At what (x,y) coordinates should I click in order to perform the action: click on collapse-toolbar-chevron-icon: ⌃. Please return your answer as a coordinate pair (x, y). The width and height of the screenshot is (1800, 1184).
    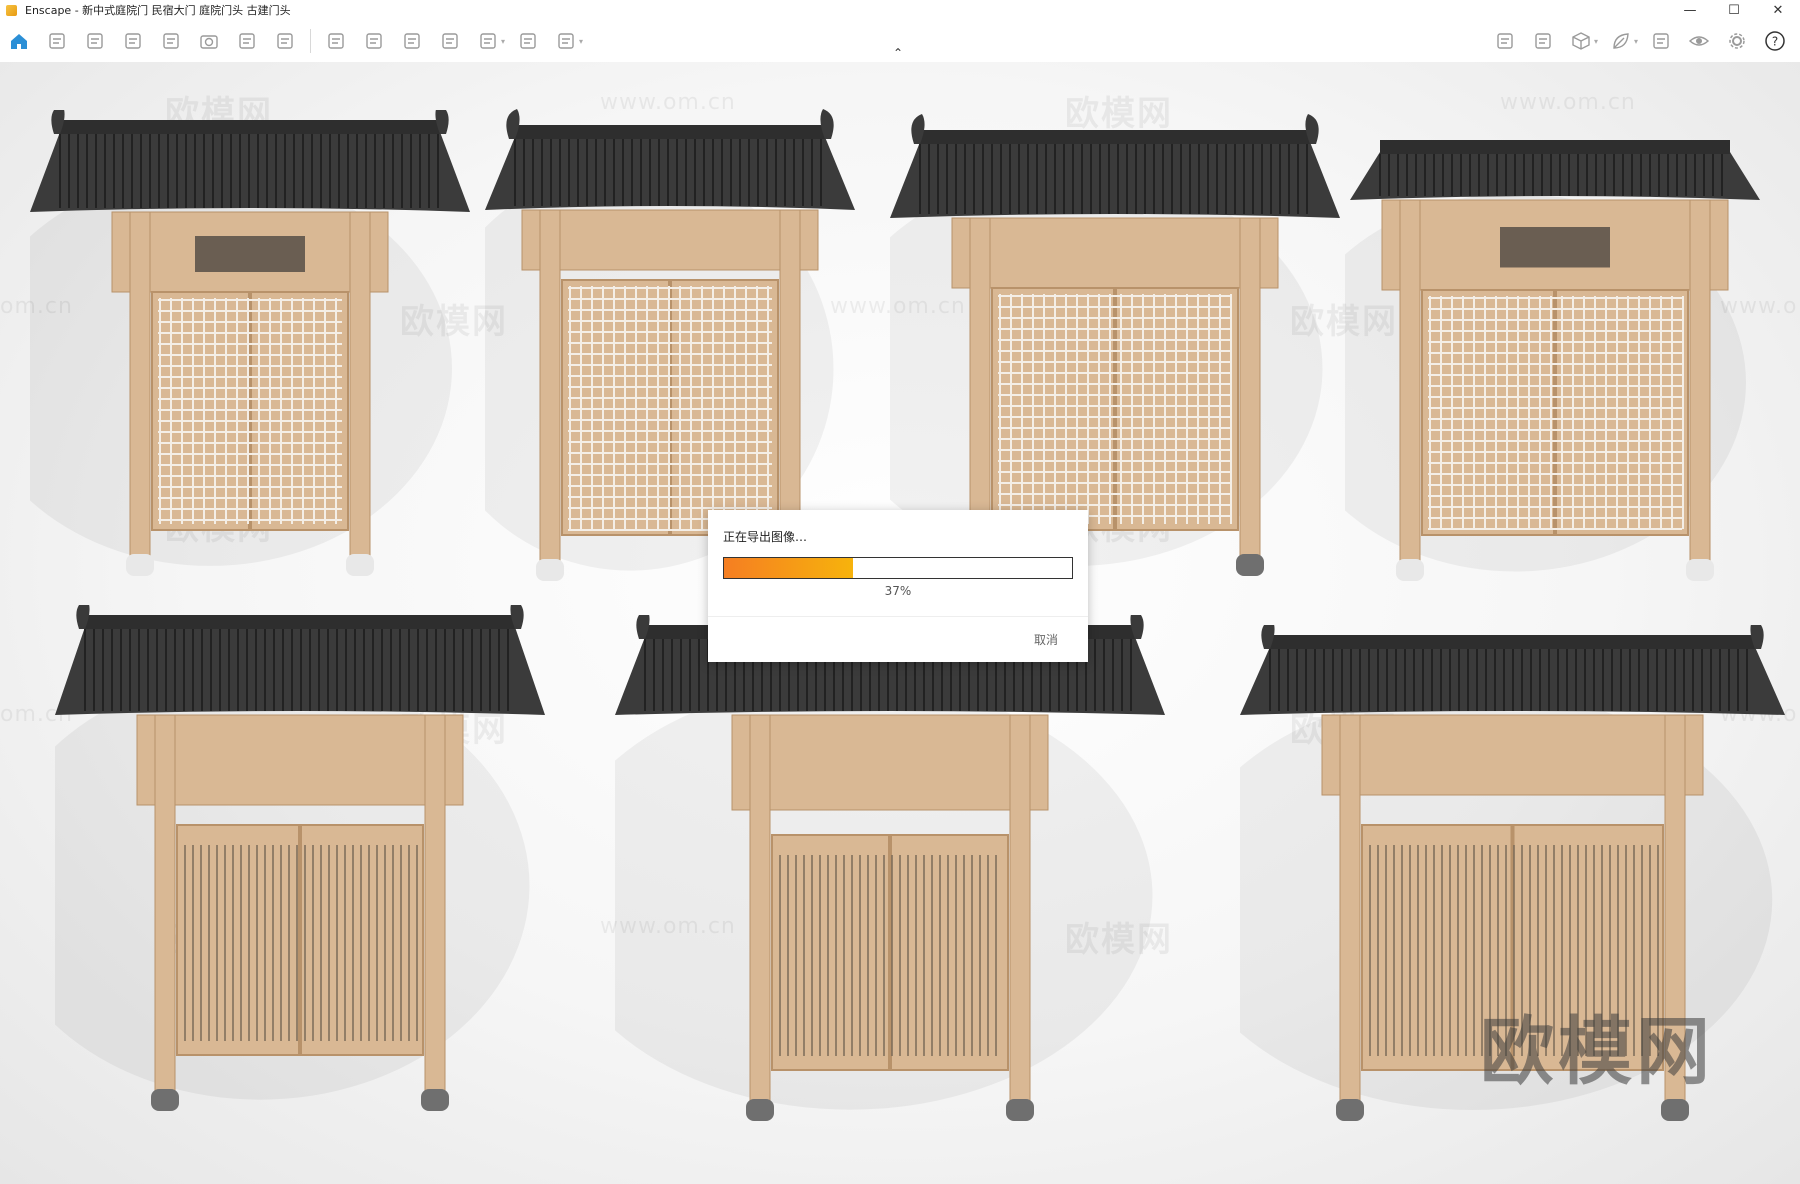
    Looking at the image, I should click on (898, 53).